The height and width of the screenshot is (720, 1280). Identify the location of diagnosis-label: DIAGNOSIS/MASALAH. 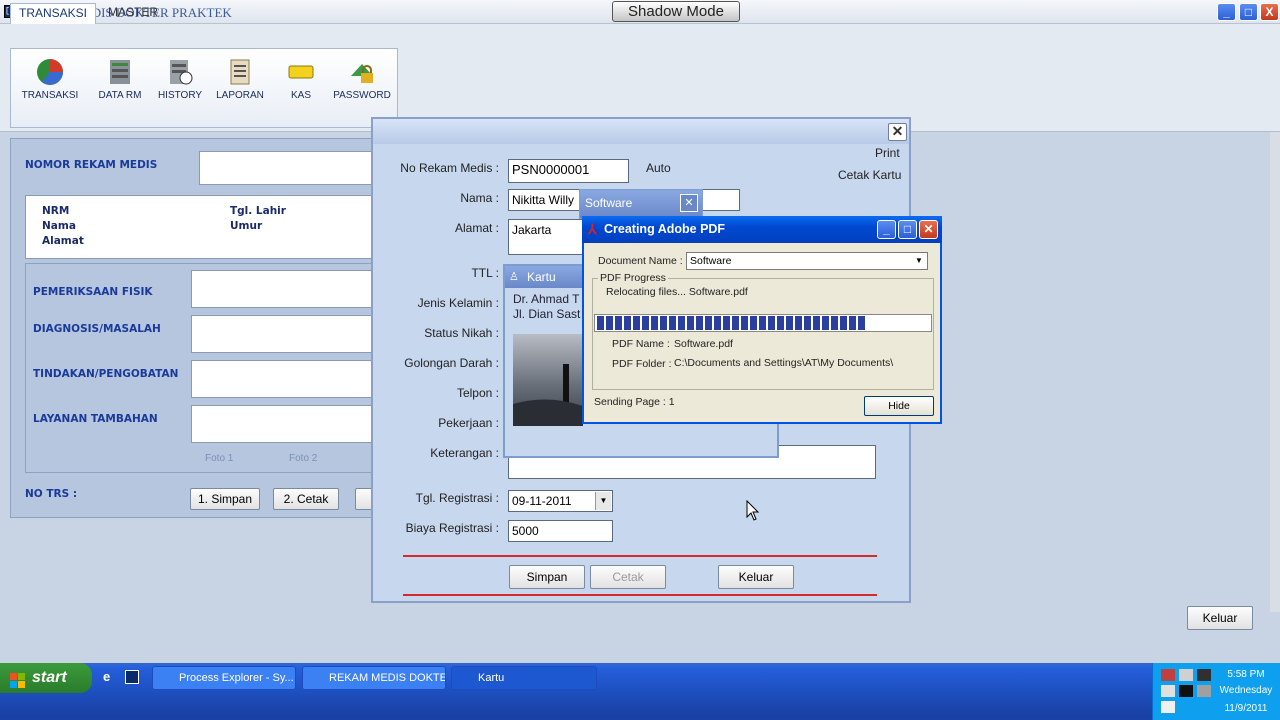
(97, 329).